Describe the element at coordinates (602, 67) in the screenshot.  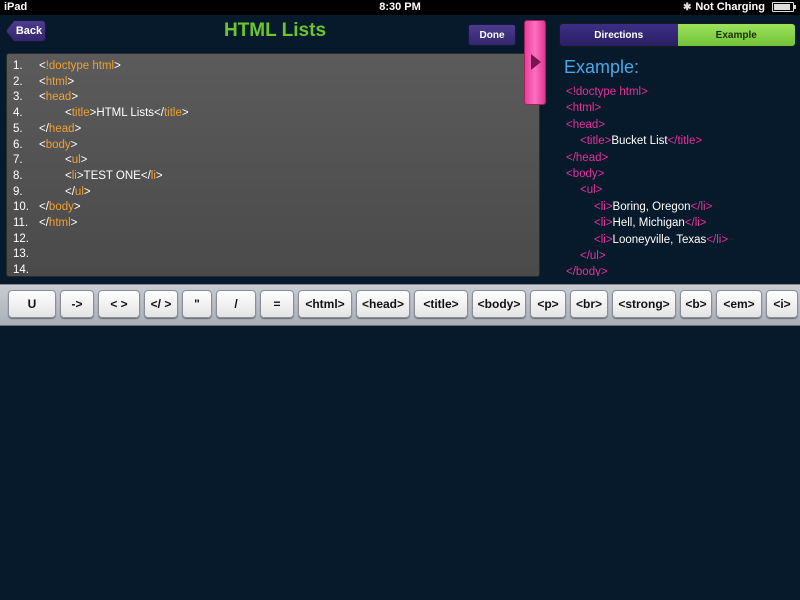
I see `example-heading: Example:` at that location.